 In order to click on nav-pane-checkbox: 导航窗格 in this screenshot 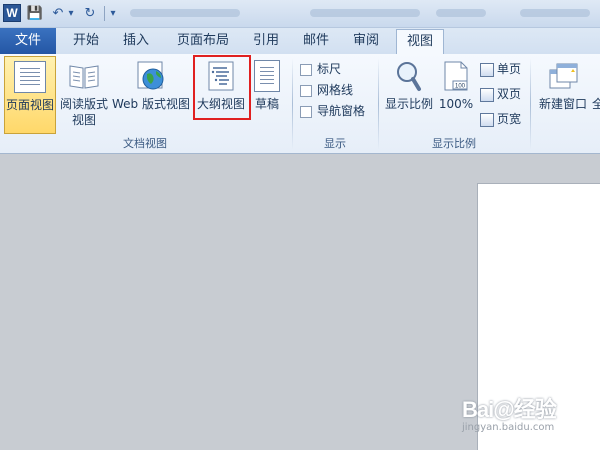, I will do `click(332, 111)`.